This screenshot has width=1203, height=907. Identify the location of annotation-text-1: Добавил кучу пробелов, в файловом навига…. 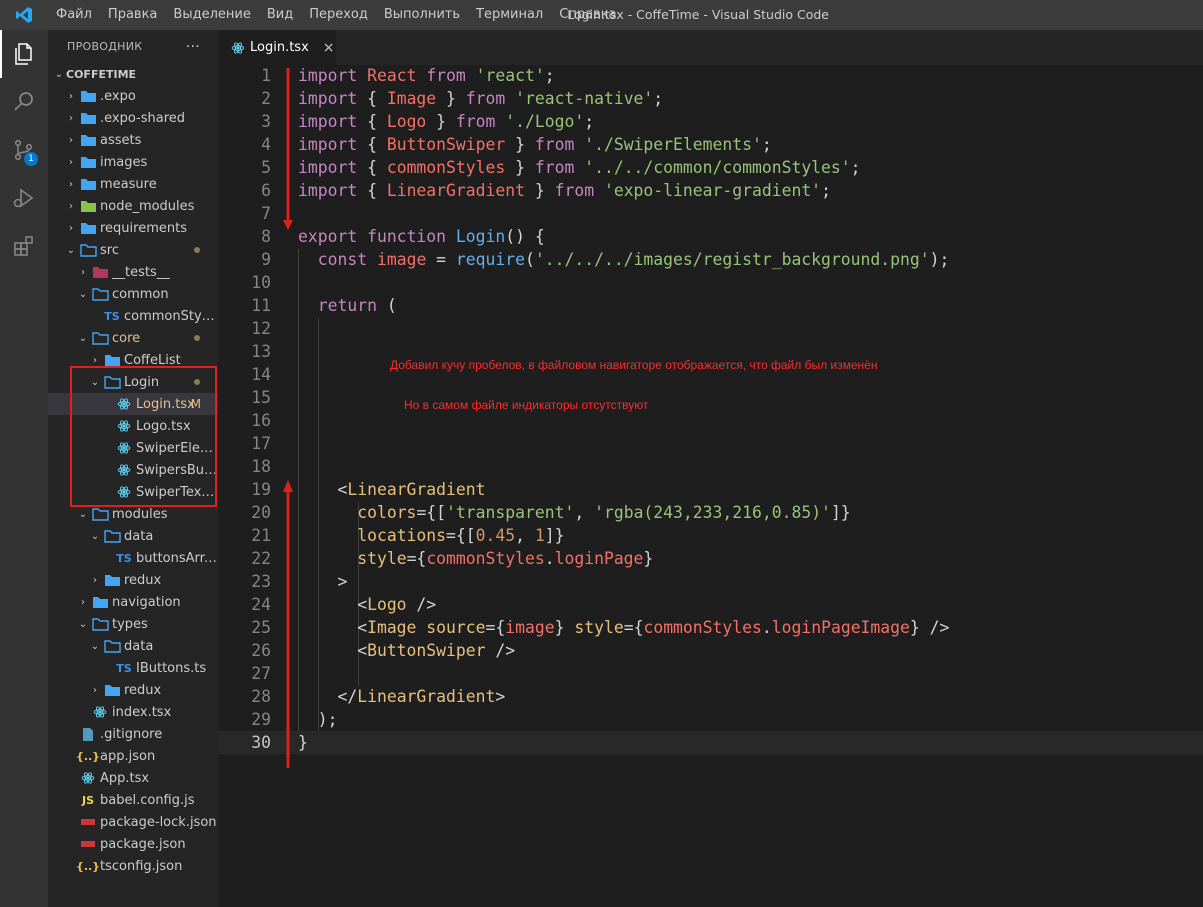
(634, 365).